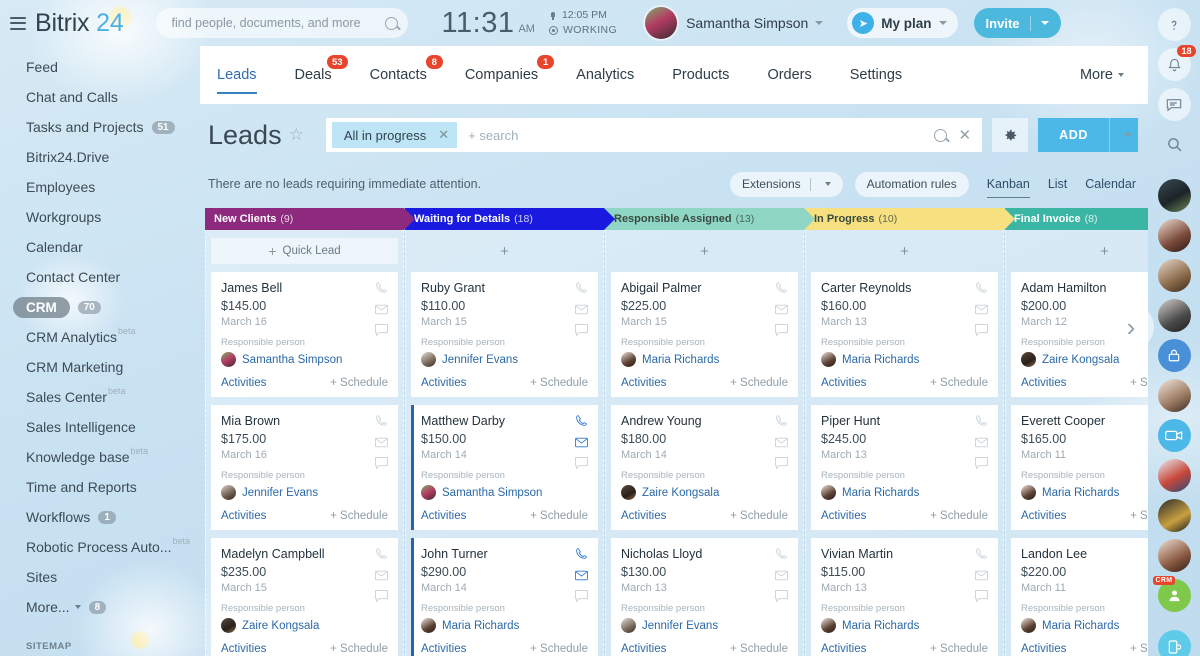 The height and width of the screenshot is (656, 1200). I want to click on column-header: Waiting for Details (18), so click(510, 219).